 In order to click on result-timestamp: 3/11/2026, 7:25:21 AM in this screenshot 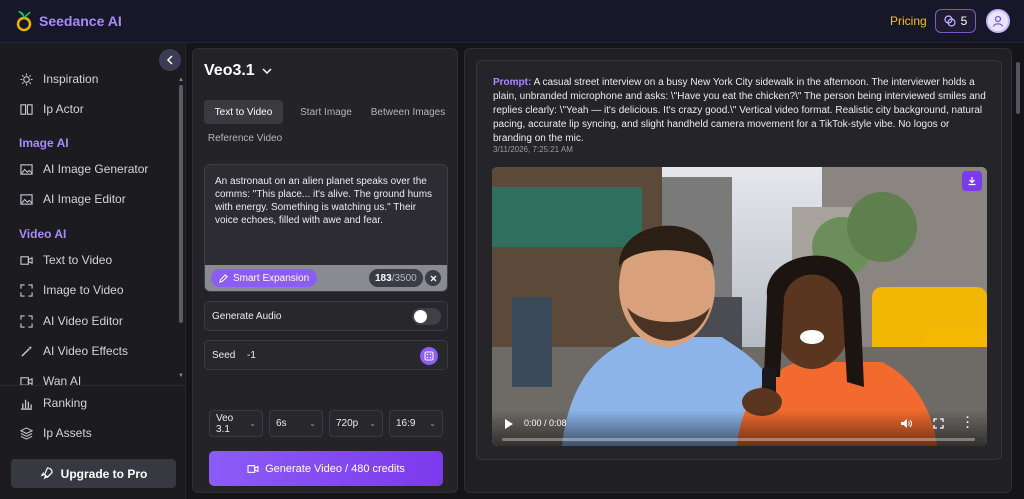, I will do `click(533, 149)`.